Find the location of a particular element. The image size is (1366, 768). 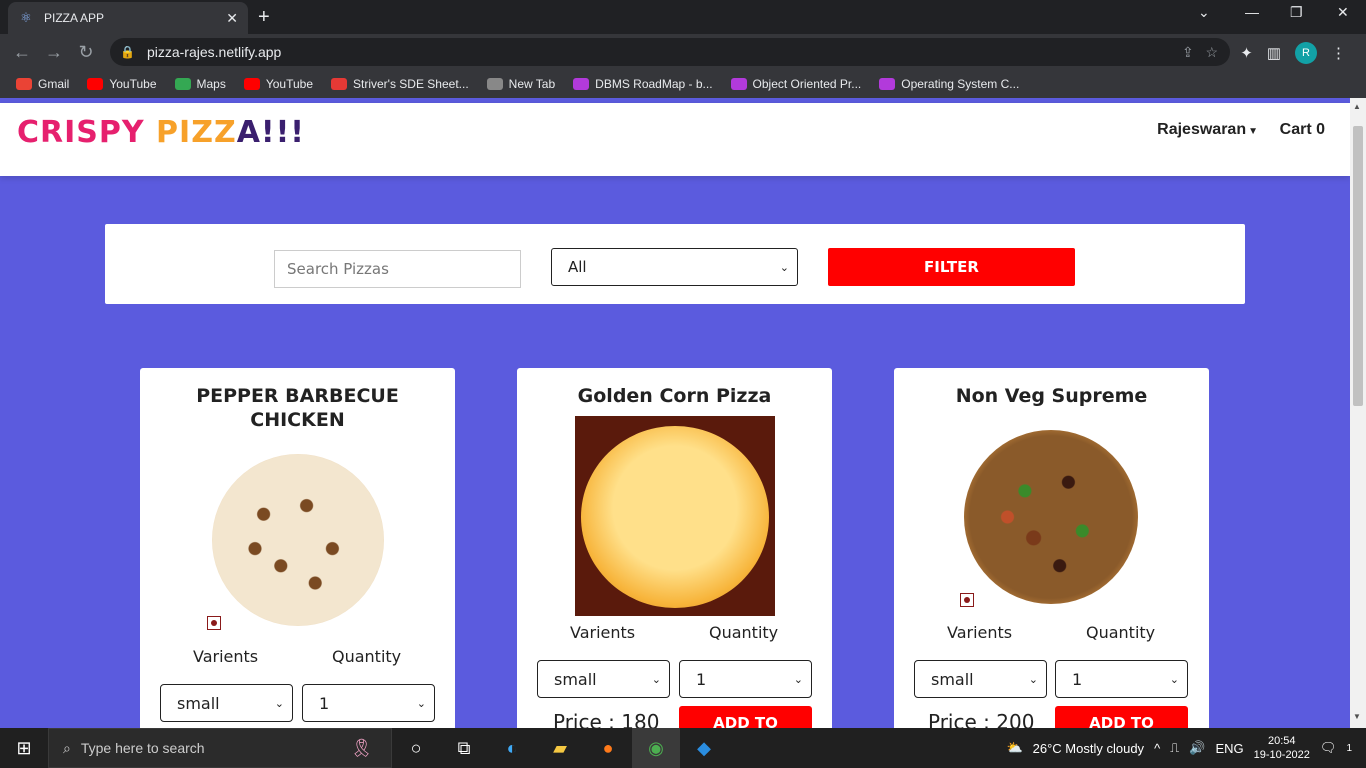

vscode-icon: ◆ is located at coordinates (704, 748).